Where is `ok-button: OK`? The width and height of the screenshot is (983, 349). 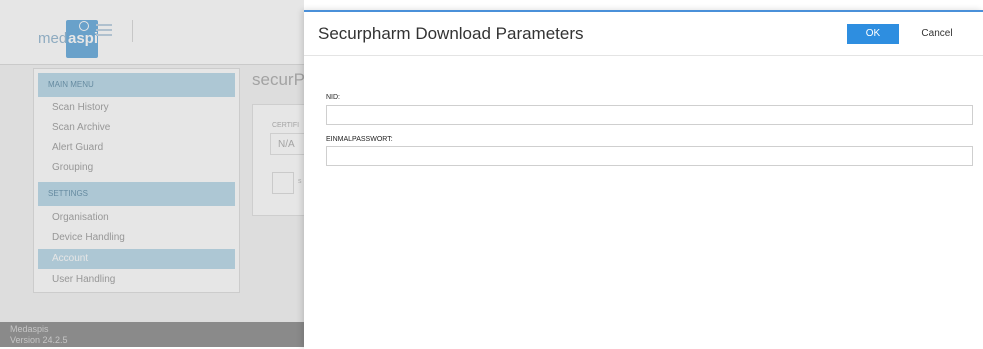 ok-button: OK is located at coordinates (873, 34).